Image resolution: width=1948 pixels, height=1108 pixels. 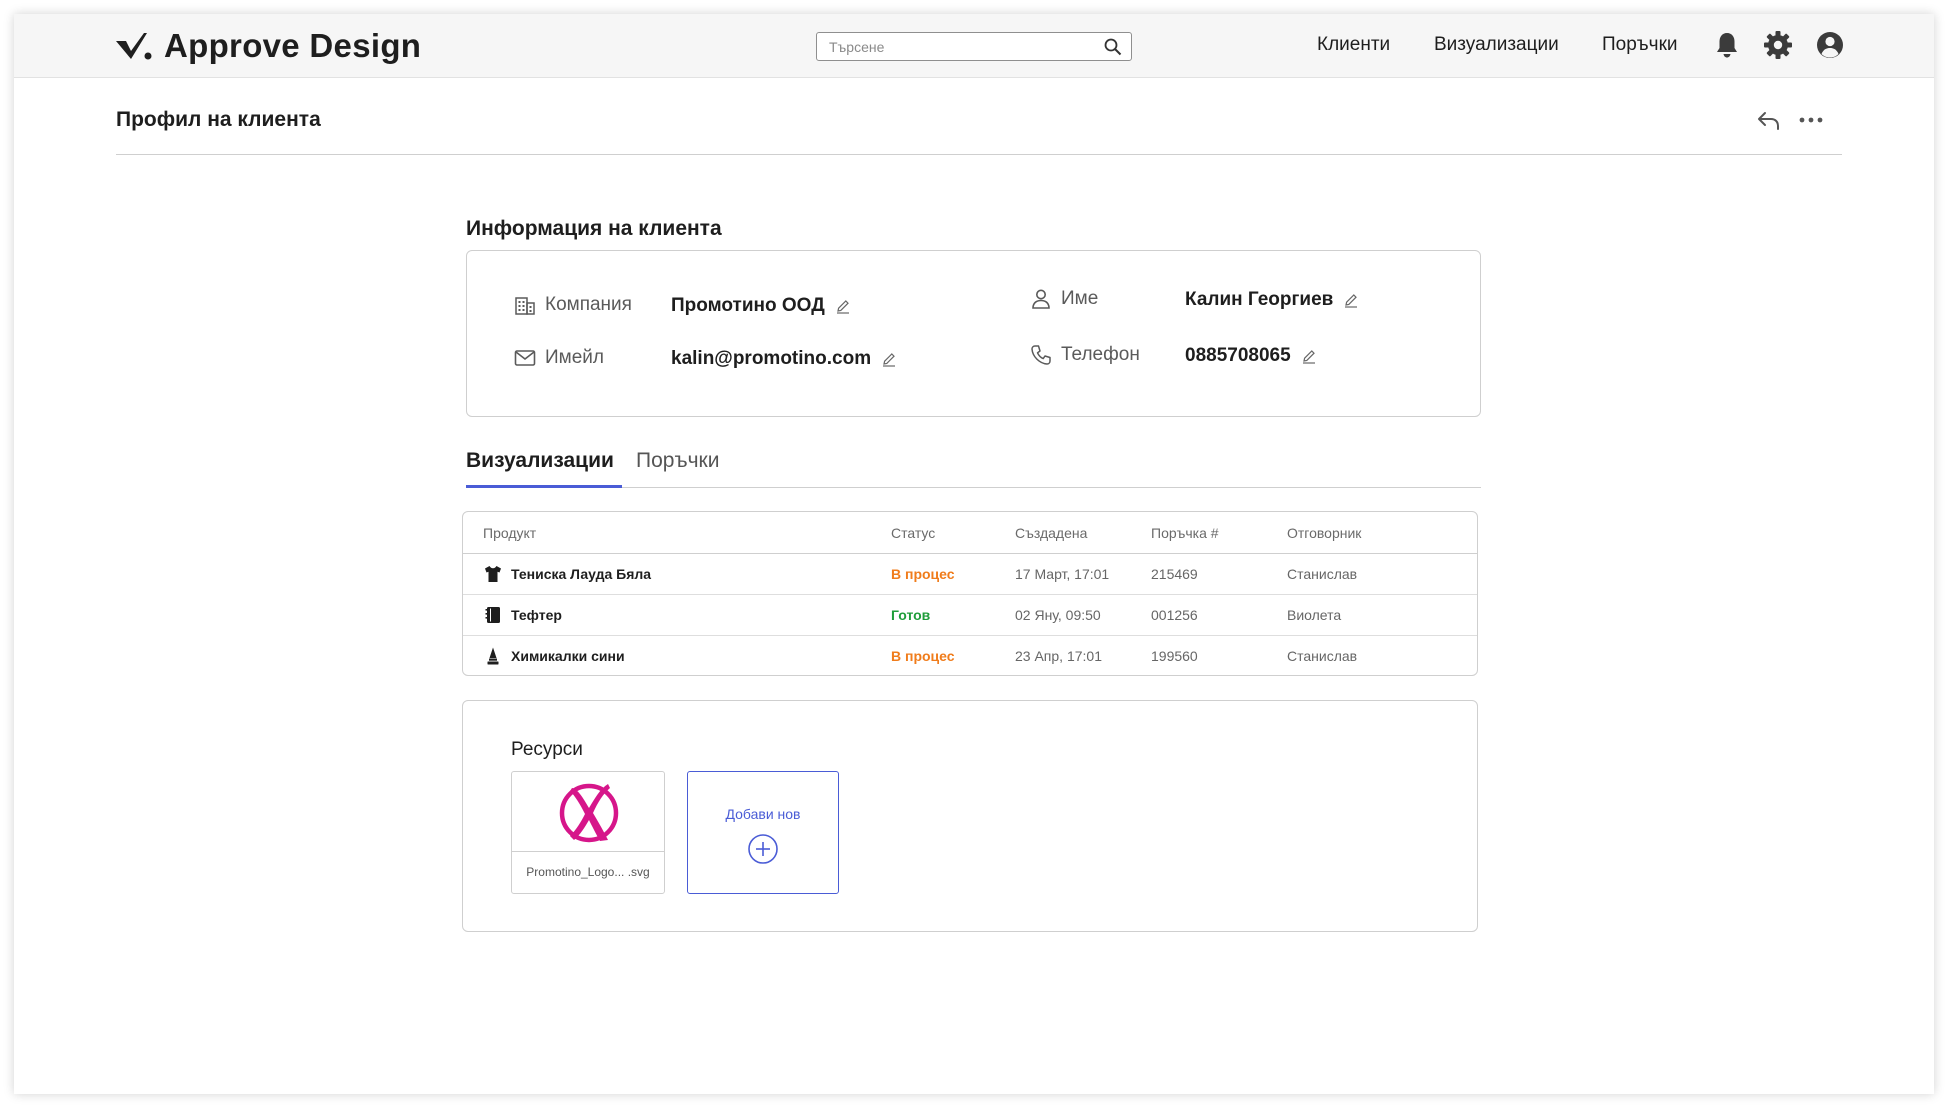 What do you see at coordinates (1062, 574) in the screenshot?
I see `created-date: 17 Март, 17:01` at bounding box center [1062, 574].